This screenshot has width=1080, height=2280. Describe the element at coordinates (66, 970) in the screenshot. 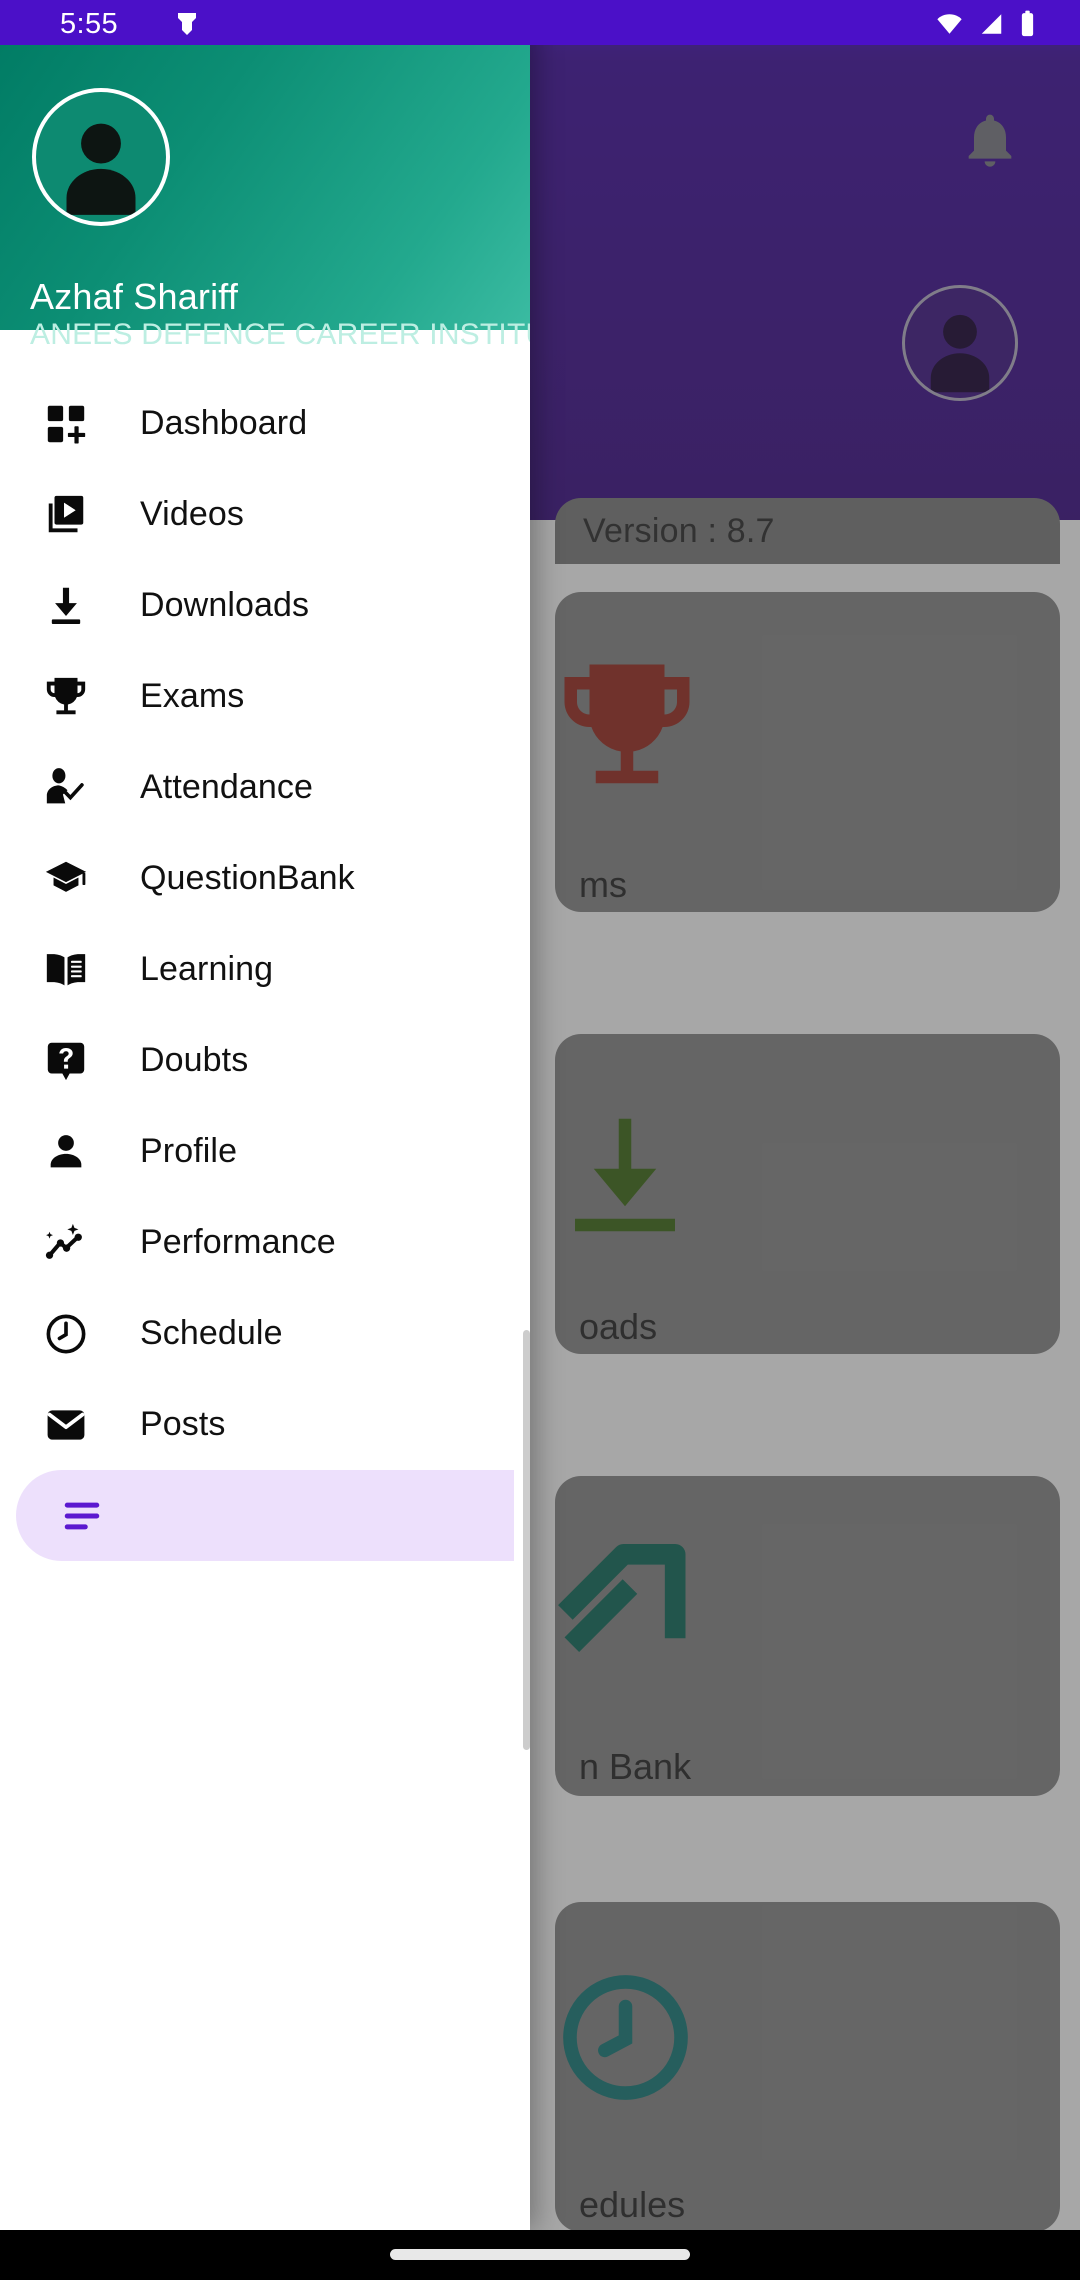

I see `open-book-icon` at that location.